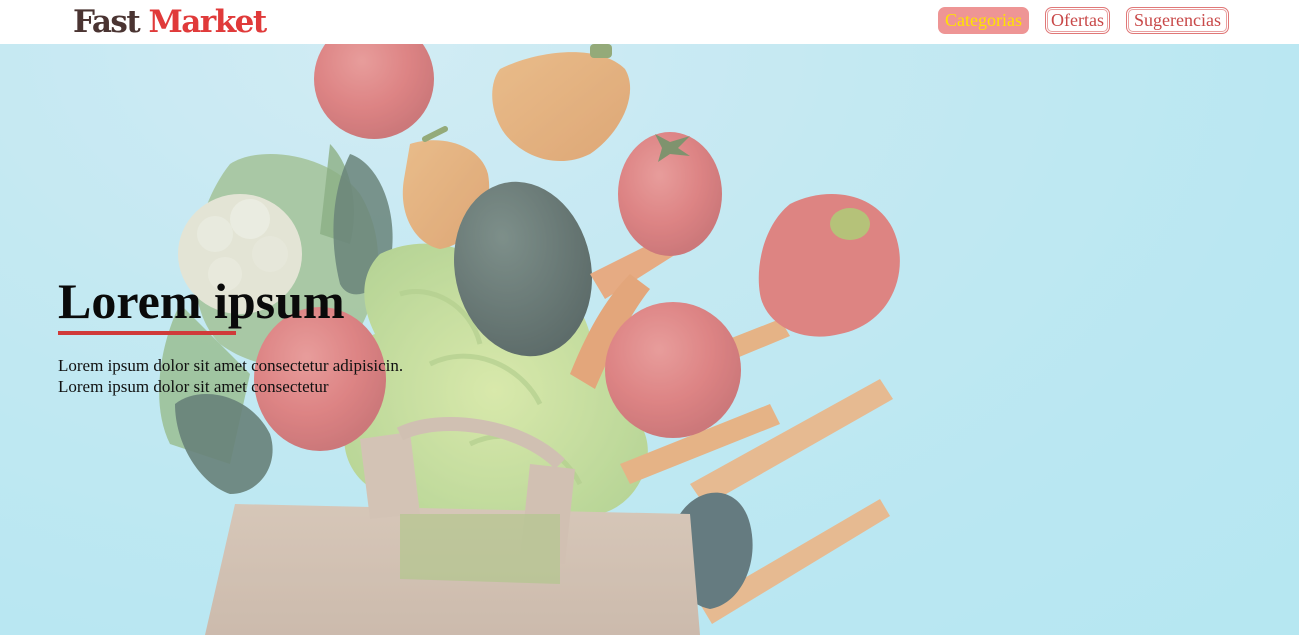  Describe the element at coordinates (193, 386) in the screenshot. I see `hero-description-line-2: Lorem ipsum dolor sit amet consectetur` at that location.